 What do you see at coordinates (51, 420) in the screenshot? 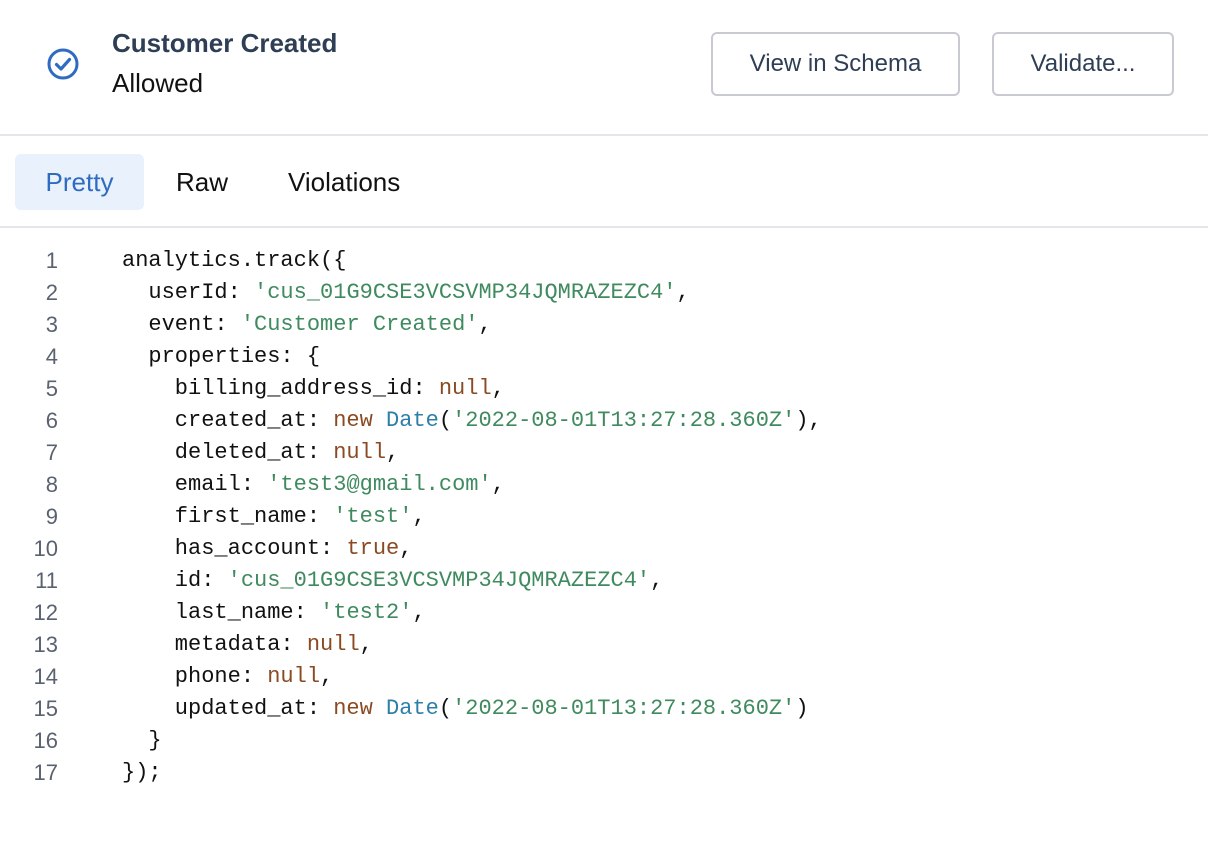
I see `line-number: 6` at bounding box center [51, 420].